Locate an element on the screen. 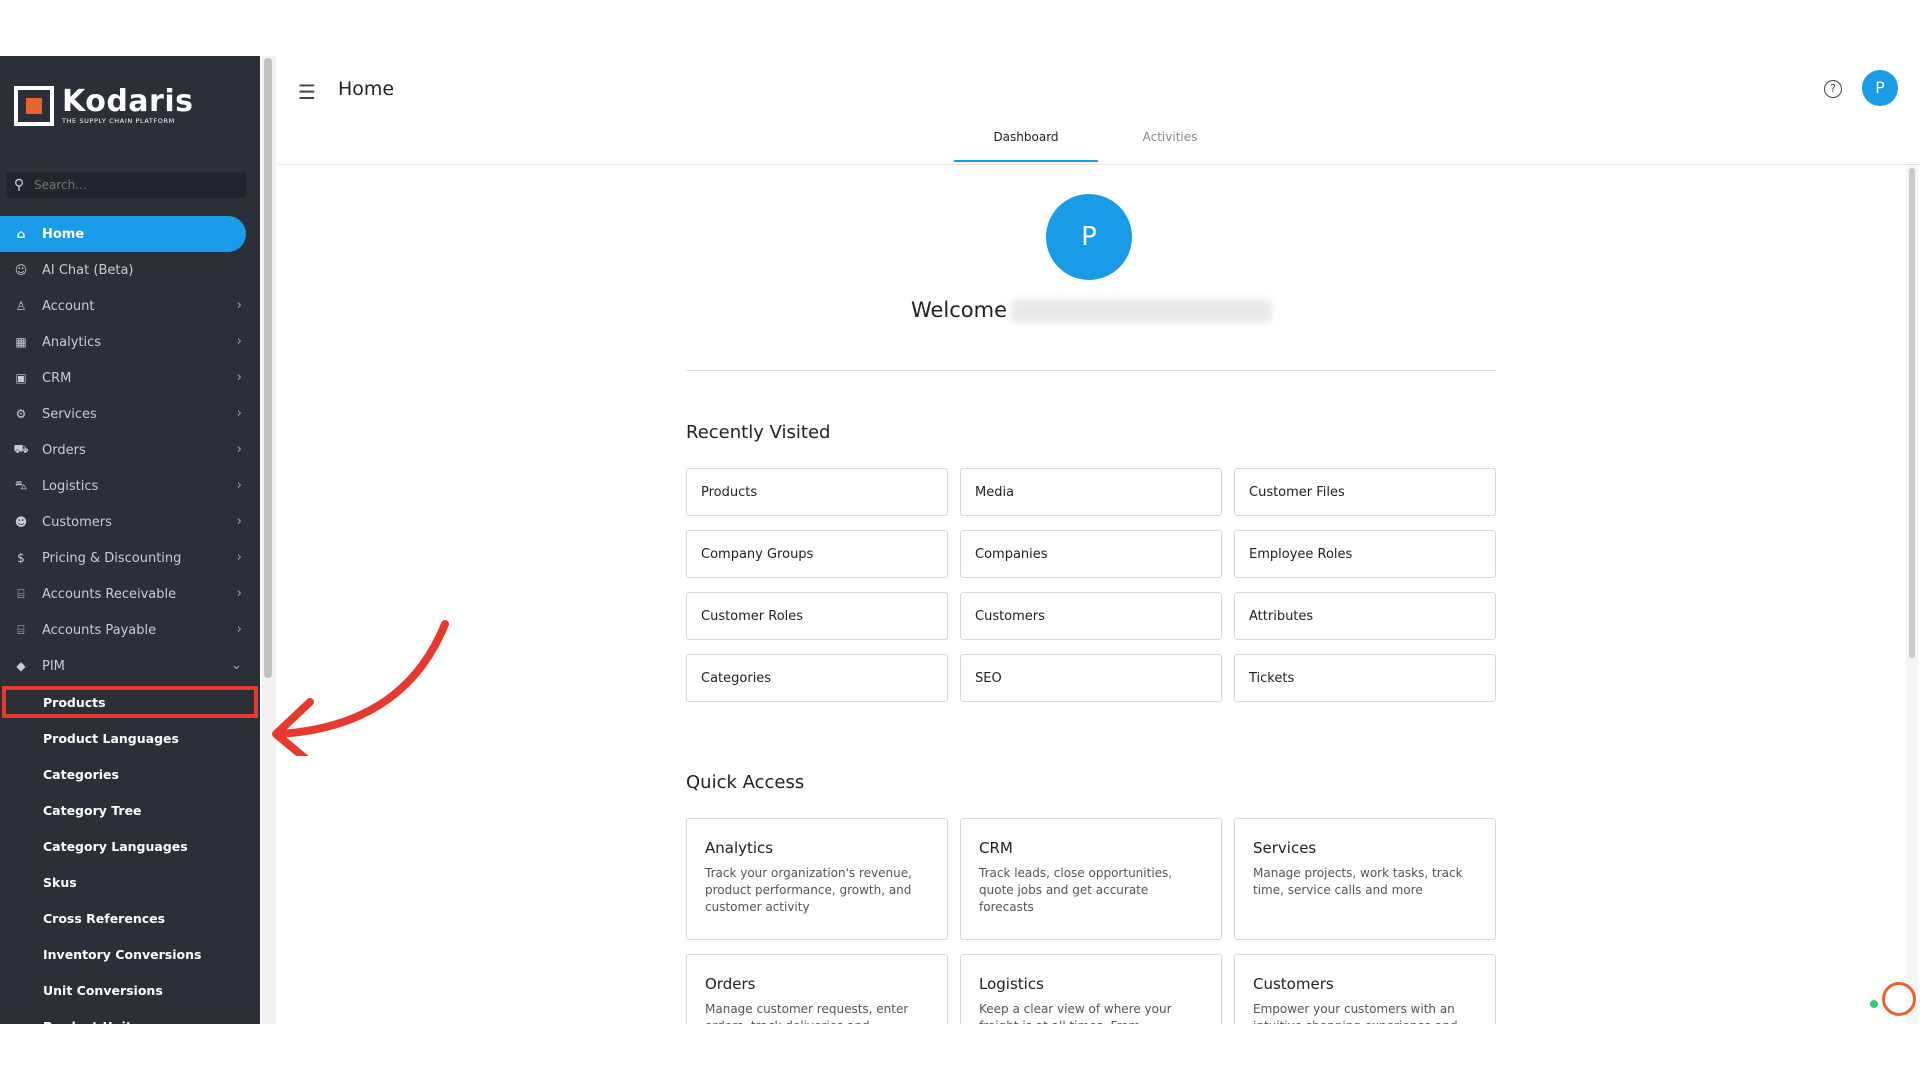  sidebar-item-label: Pricing & Discounting is located at coordinates (112, 558).